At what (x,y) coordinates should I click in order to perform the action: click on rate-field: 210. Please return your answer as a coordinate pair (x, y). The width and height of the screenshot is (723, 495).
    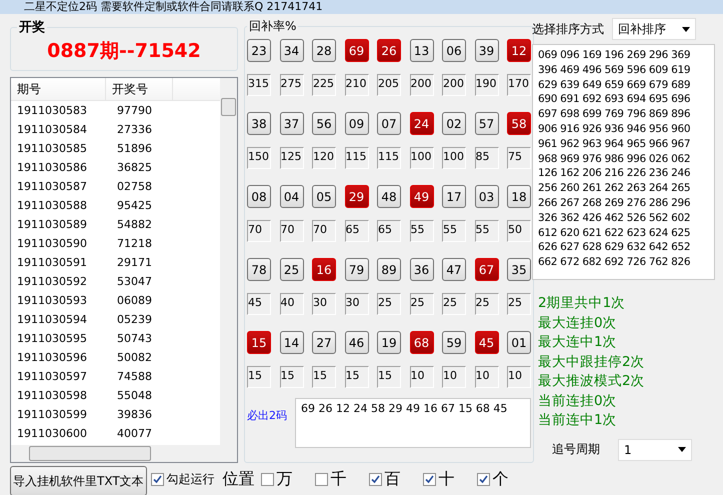
    Looking at the image, I should click on (356, 85).